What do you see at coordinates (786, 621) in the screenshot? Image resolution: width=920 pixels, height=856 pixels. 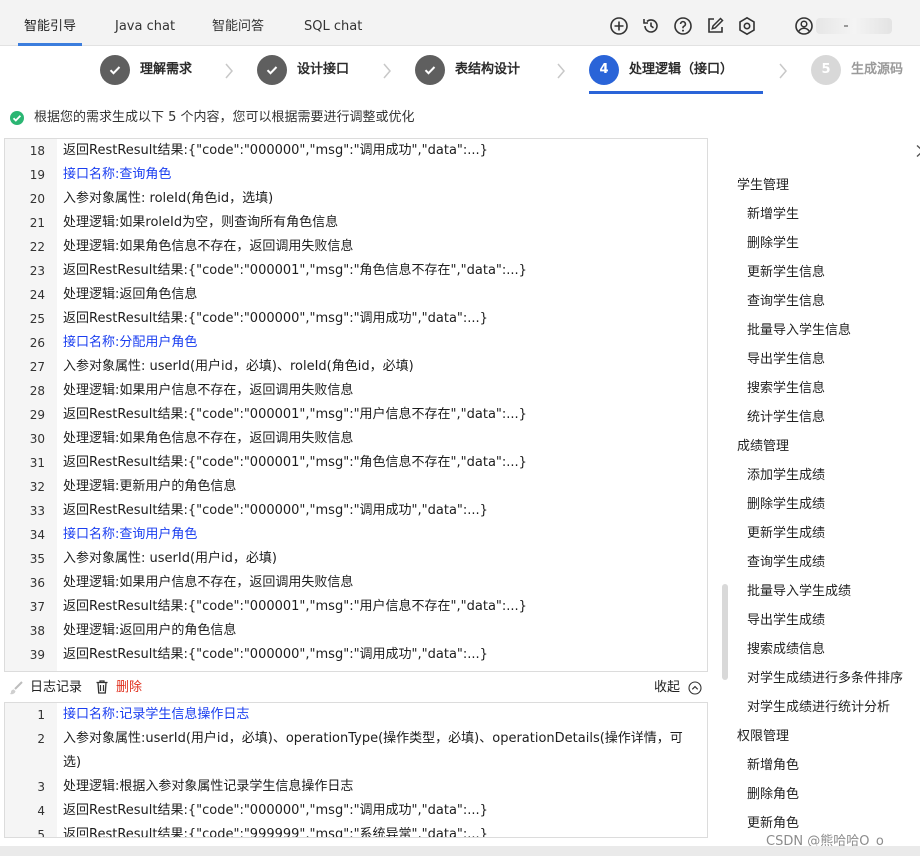 I see `directory-item: 导出学生成绩` at bounding box center [786, 621].